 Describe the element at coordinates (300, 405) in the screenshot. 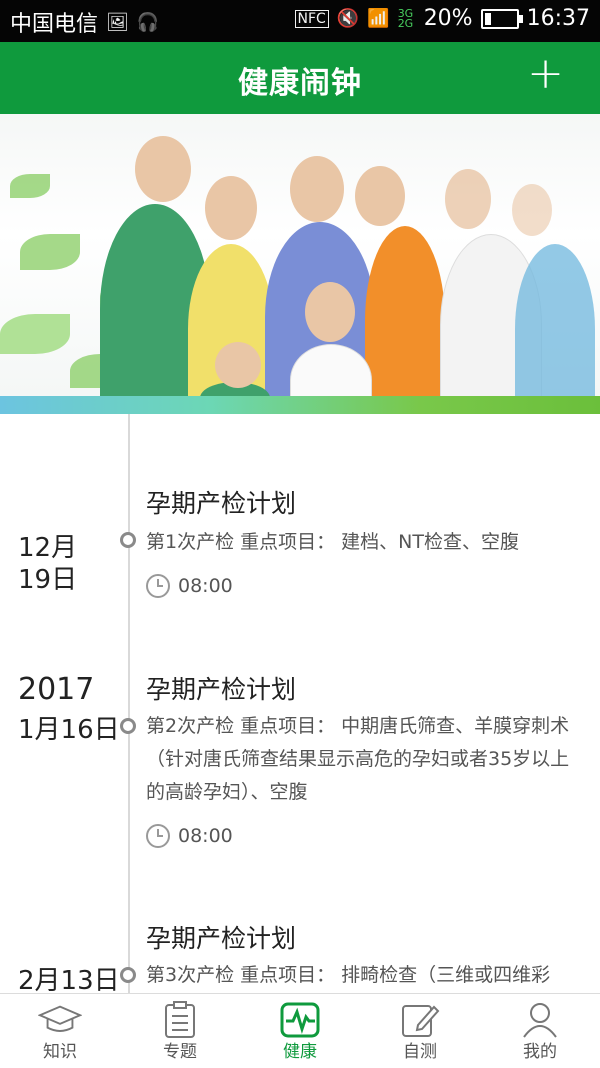

I see `banner-stripe` at that location.